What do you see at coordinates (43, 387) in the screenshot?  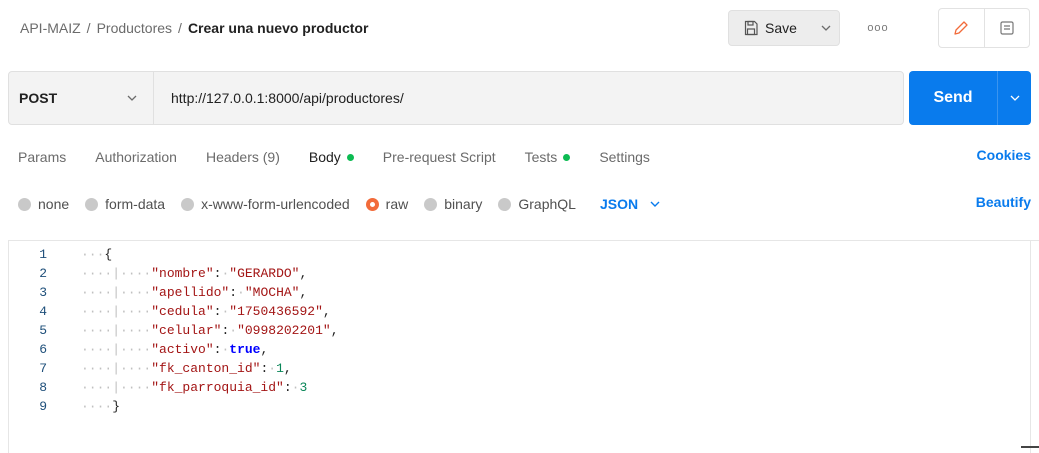 I see `line-number: 8` at bounding box center [43, 387].